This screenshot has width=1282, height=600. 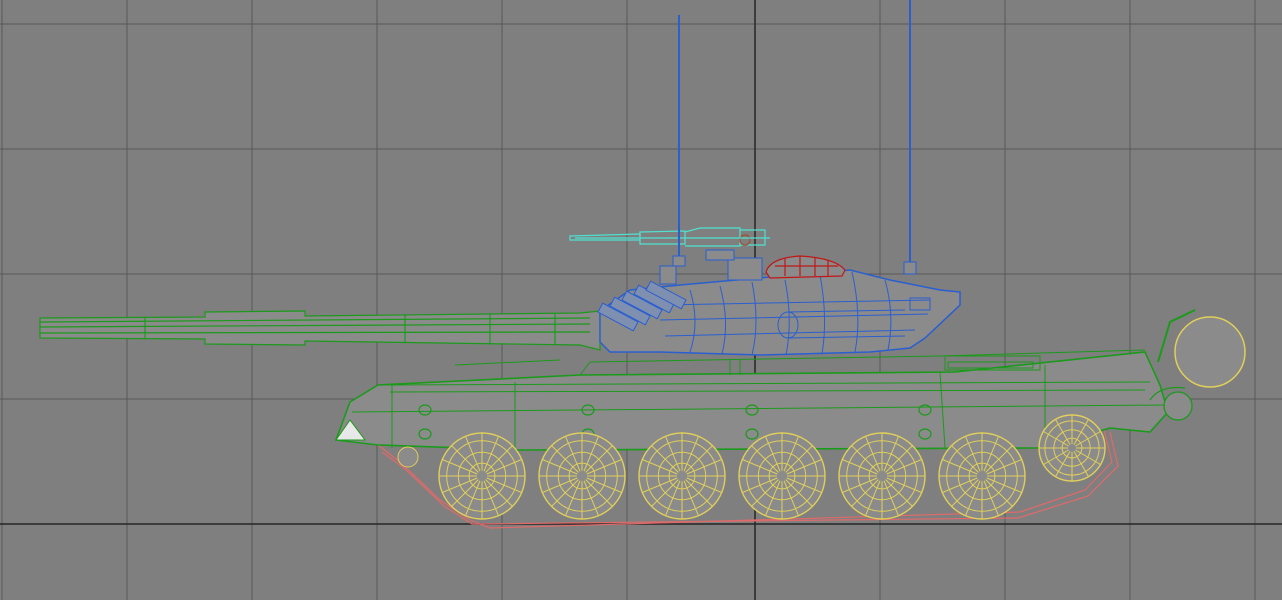 What do you see at coordinates (320, 330) in the screenshot?
I see `main-gun` at bounding box center [320, 330].